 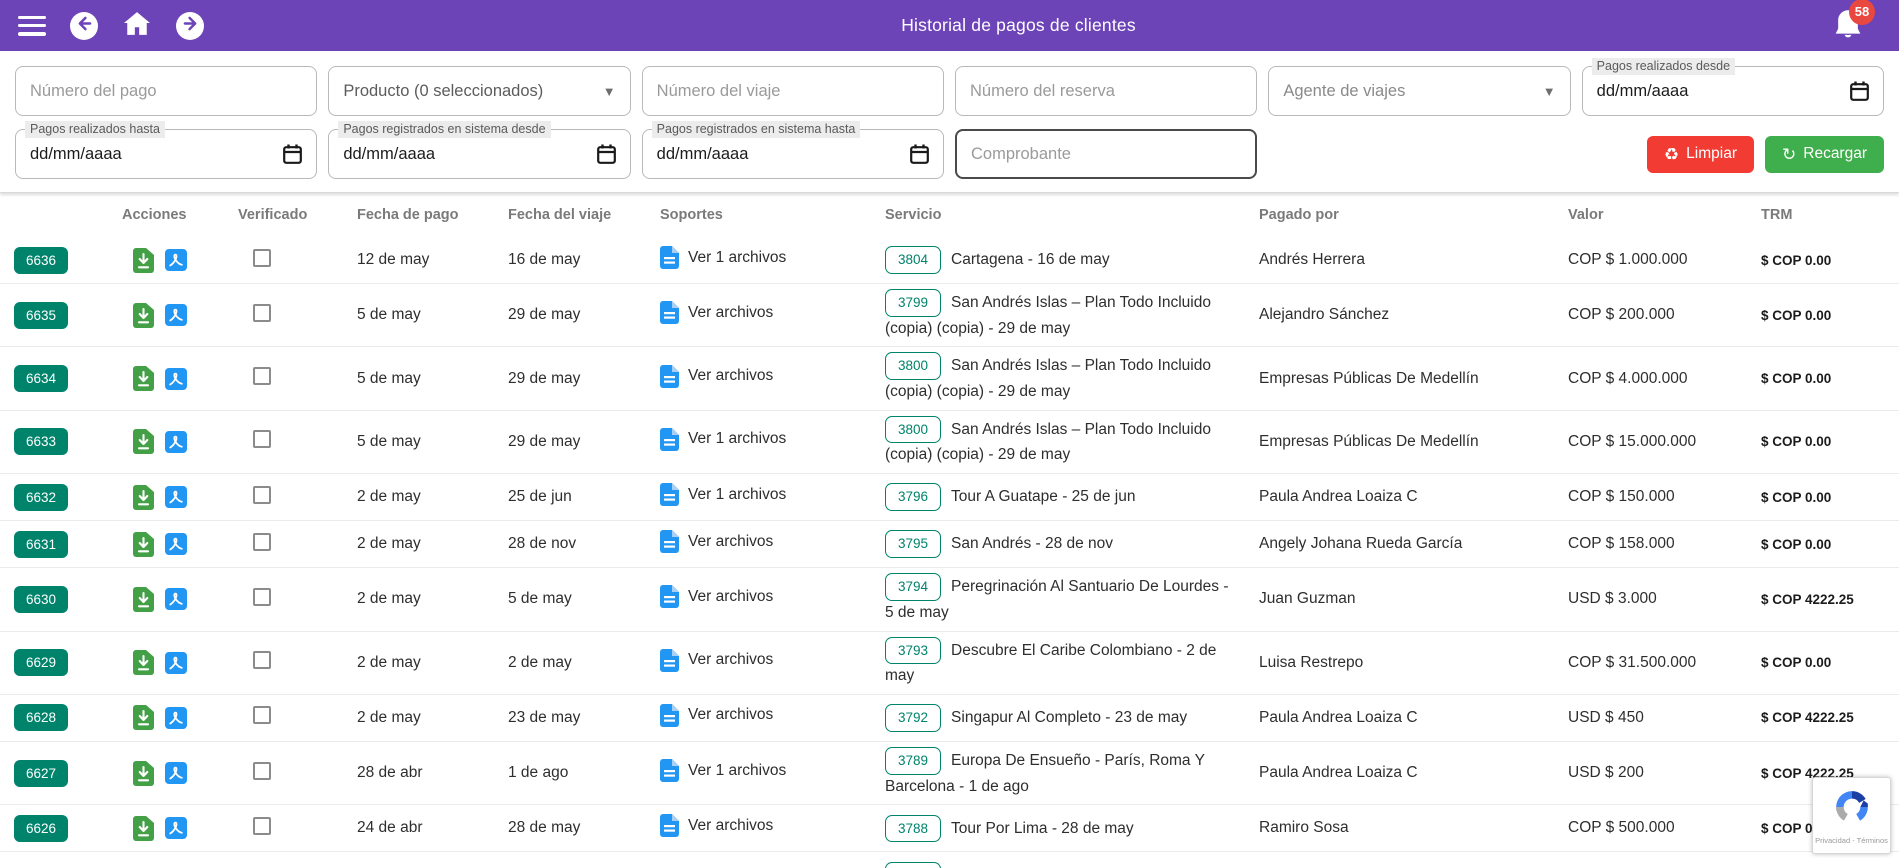 I want to click on service-code-badge: 3794, so click(x=913, y=587).